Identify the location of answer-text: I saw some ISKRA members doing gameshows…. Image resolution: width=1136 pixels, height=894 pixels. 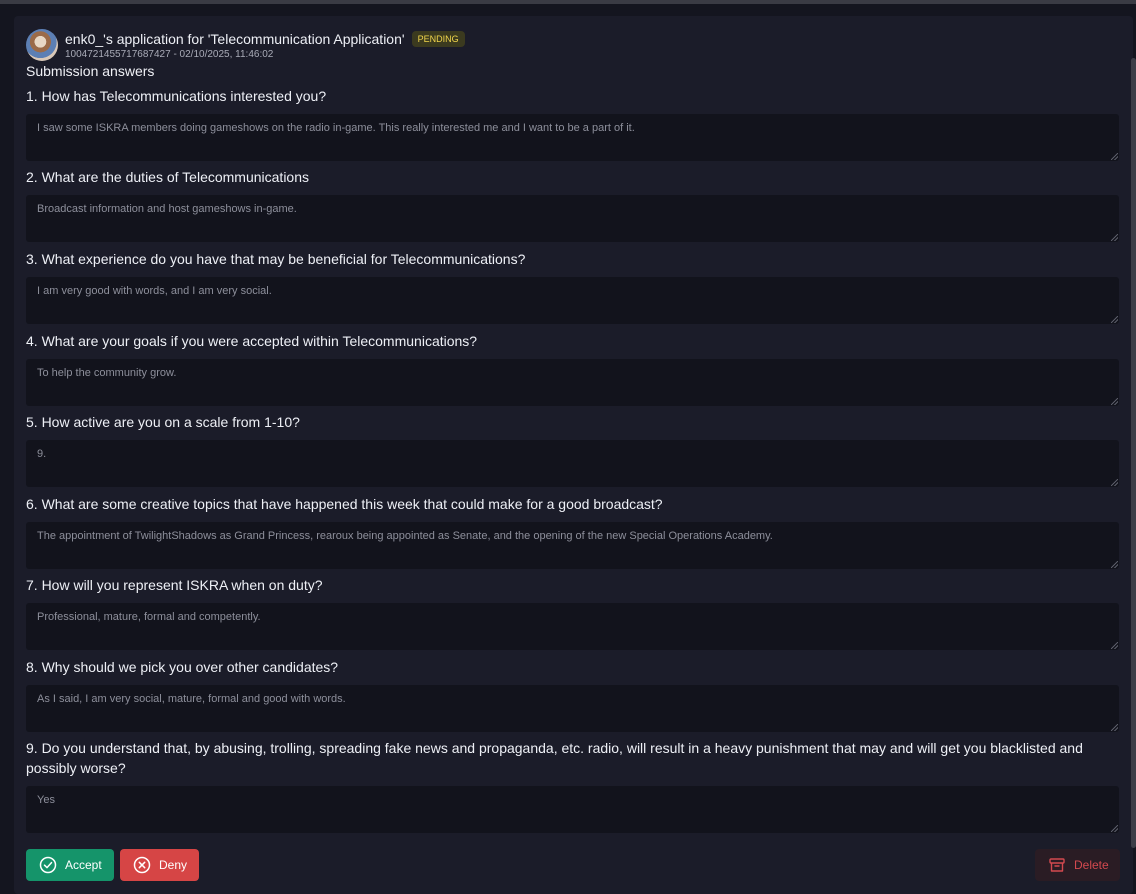
(336, 128).